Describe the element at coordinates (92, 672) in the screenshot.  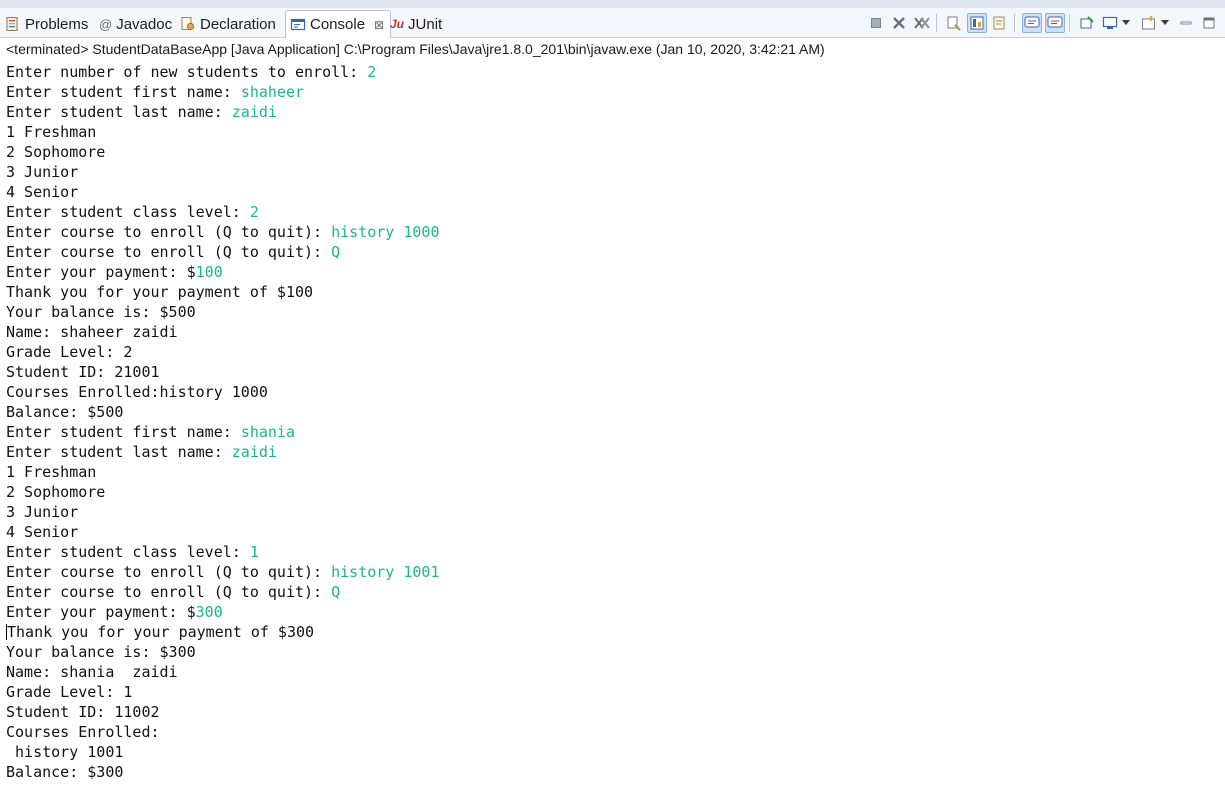
I see `console-output-text: Name: shania zaidi` at that location.